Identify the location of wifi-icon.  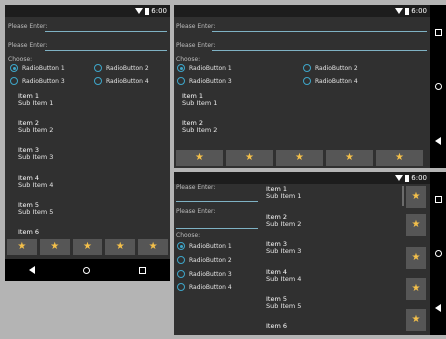
(139, 11).